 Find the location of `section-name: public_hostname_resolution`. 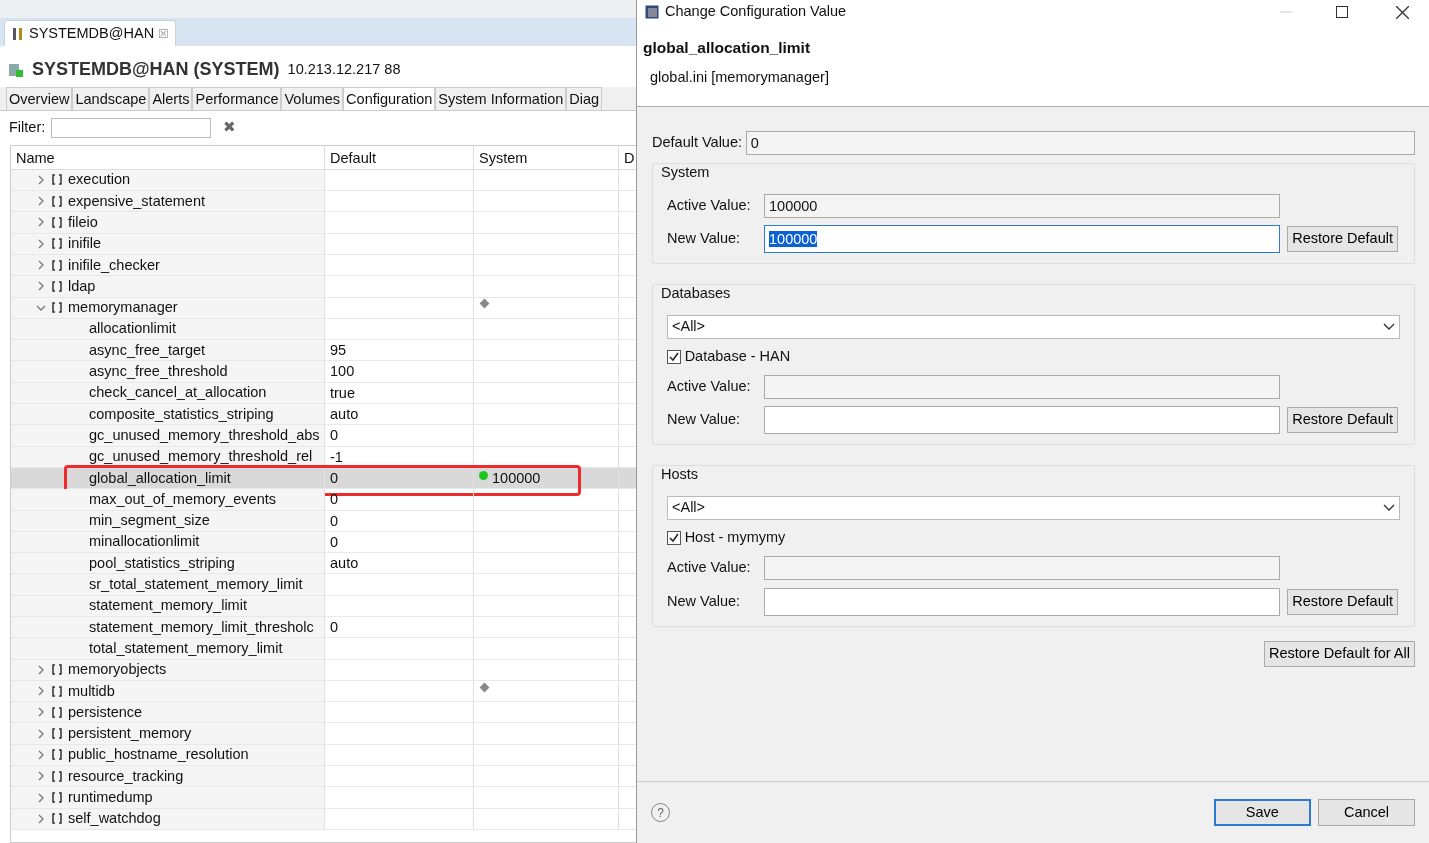

section-name: public_hostname_resolution is located at coordinates (158, 755).